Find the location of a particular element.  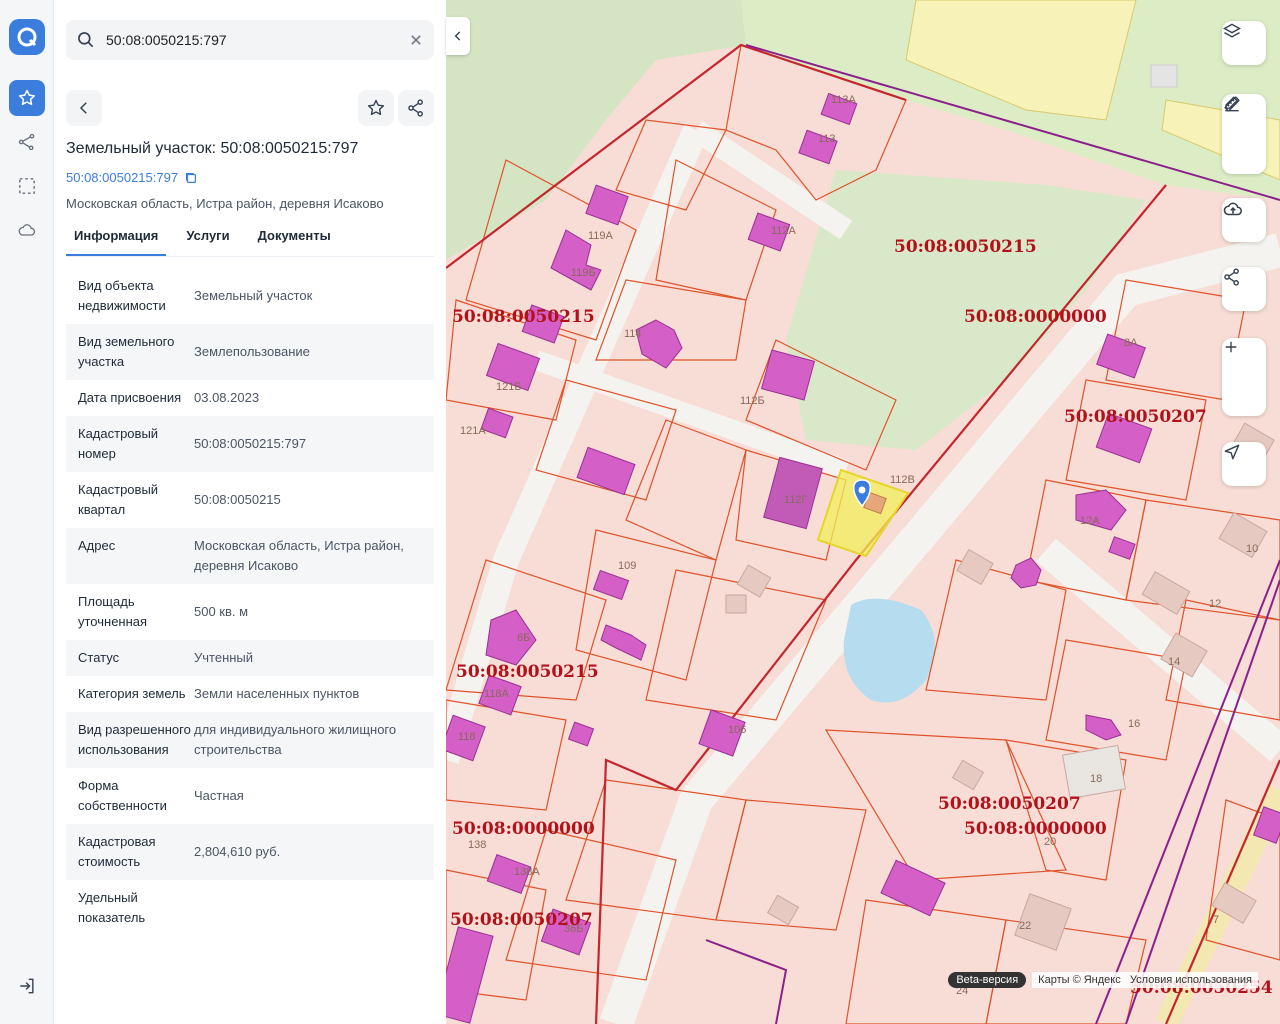

property-value: Частная is located at coordinates (219, 795).